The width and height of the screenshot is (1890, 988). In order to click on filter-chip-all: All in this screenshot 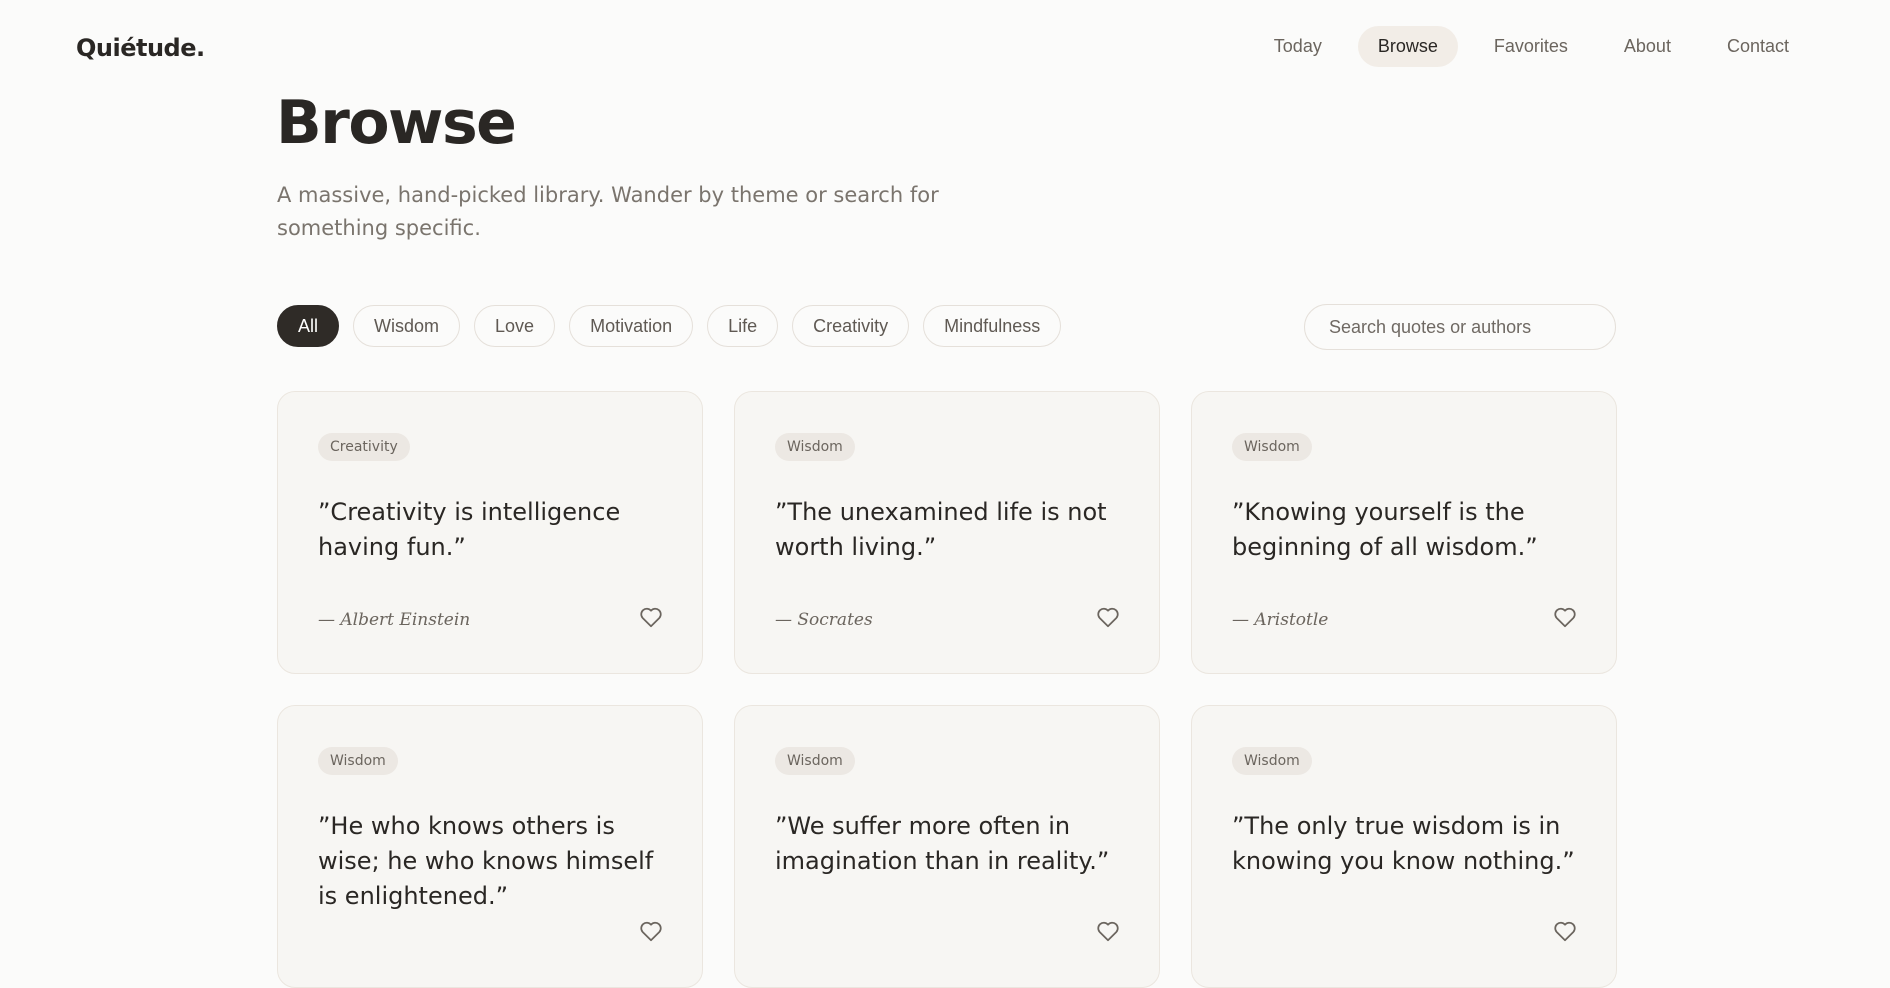, I will do `click(308, 326)`.